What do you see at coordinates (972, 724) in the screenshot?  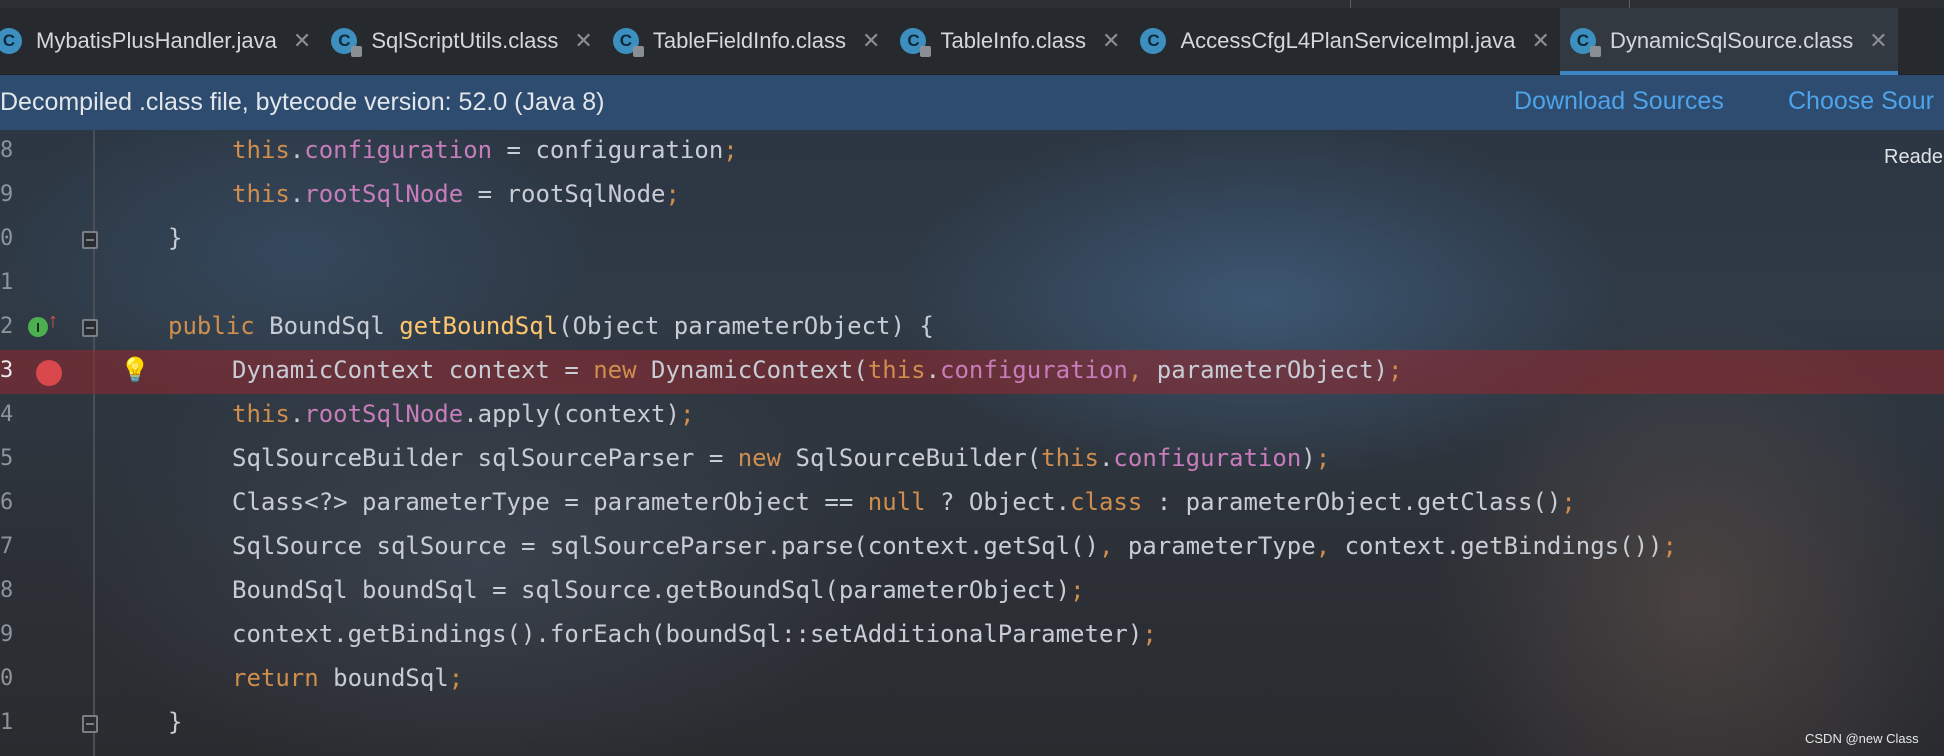 I see `code-line: 1}` at bounding box center [972, 724].